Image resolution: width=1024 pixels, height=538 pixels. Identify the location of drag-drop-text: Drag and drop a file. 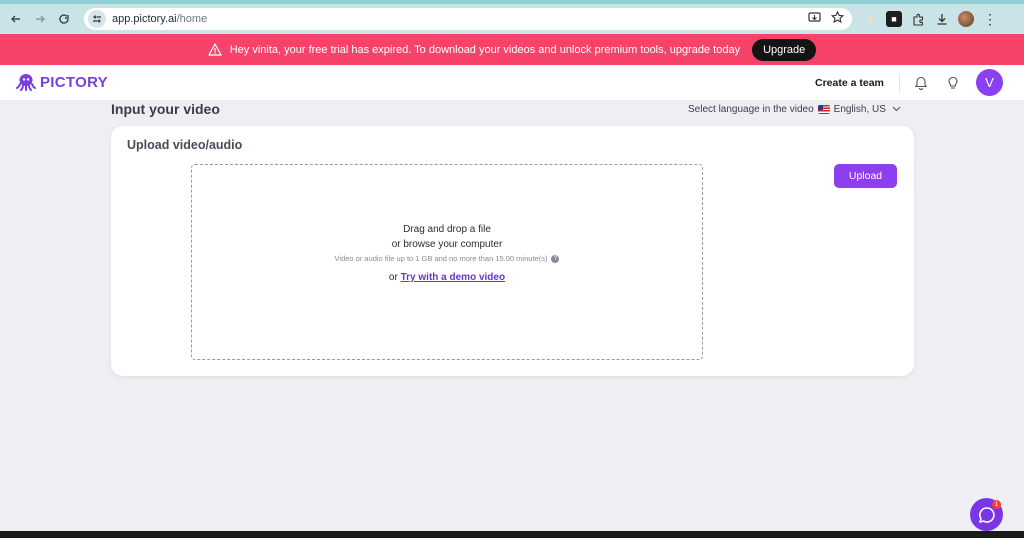
(447, 229).